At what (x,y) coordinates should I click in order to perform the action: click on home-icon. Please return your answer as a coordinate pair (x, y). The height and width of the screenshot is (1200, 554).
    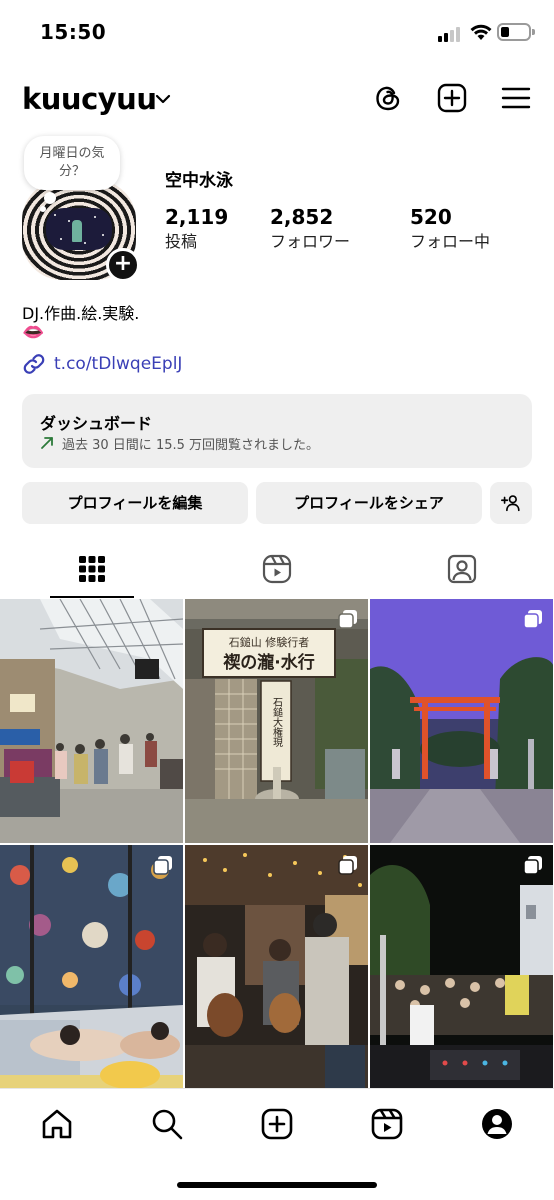
    Looking at the image, I should click on (57, 1124).